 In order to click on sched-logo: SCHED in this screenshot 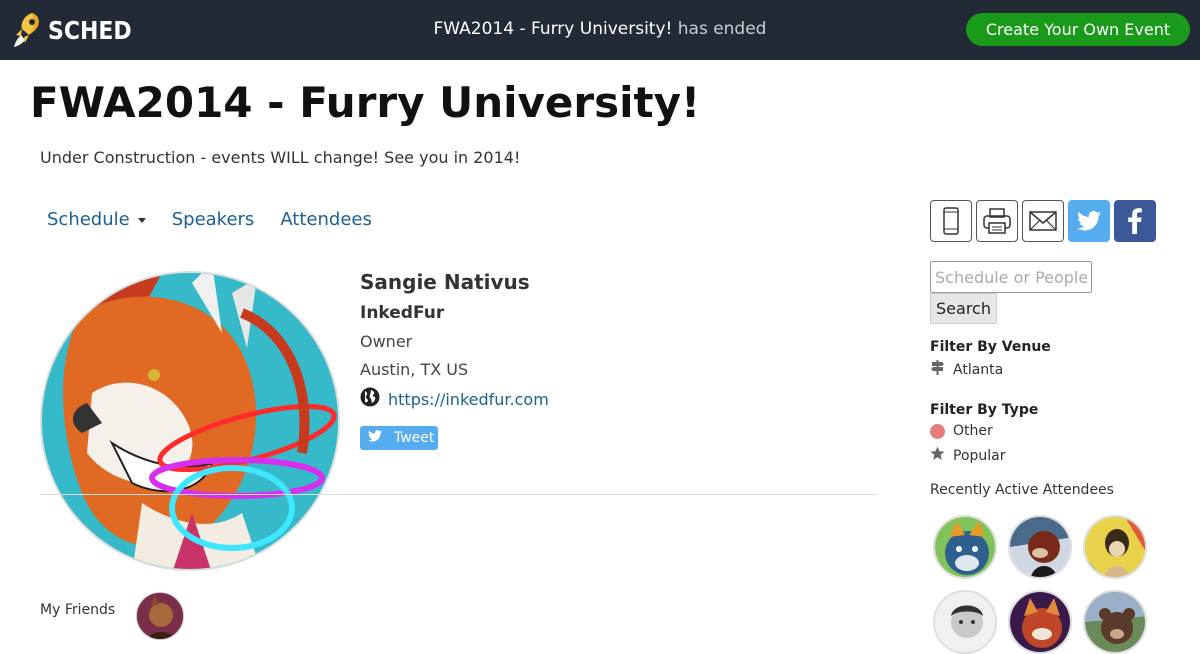, I will do `click(77, 30)`.